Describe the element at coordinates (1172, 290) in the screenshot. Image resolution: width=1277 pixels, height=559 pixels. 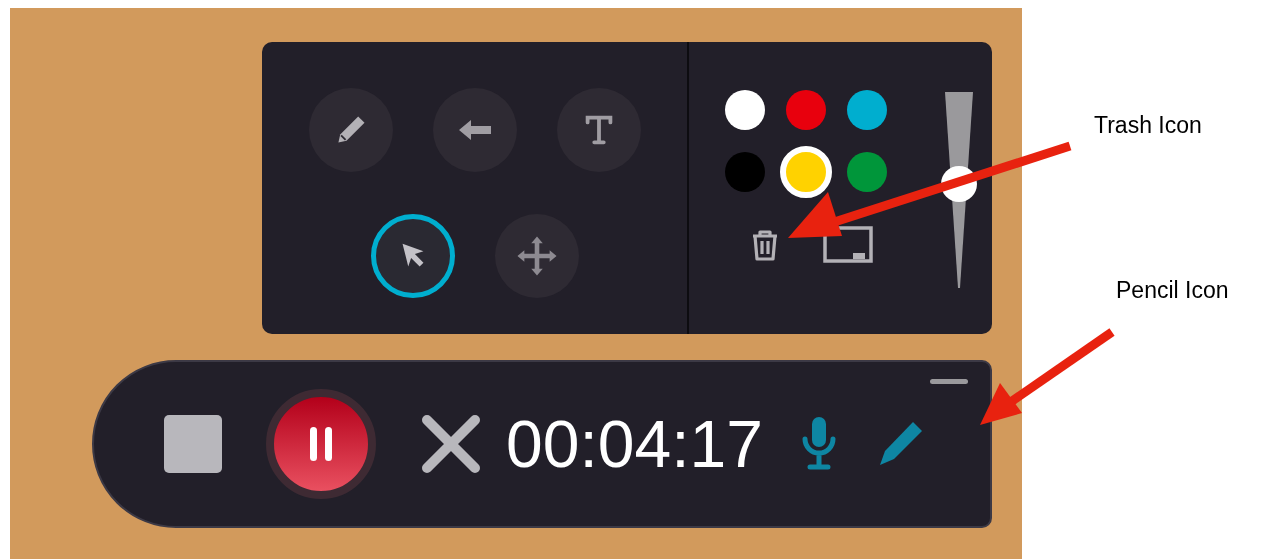
I see `callout-label: Pencil Icon` at that location.